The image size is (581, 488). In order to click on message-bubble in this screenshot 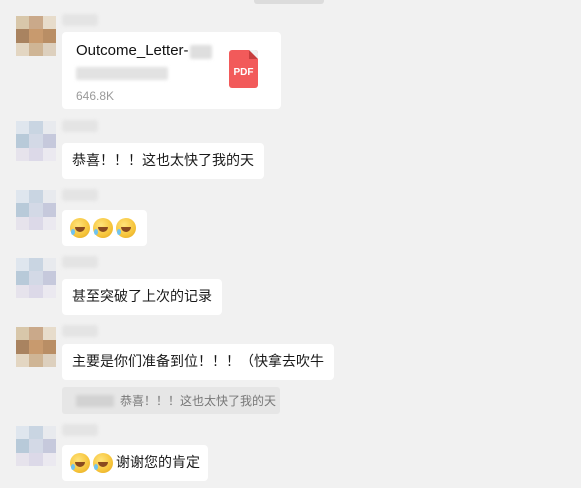, I will do `click(104, 228)`.